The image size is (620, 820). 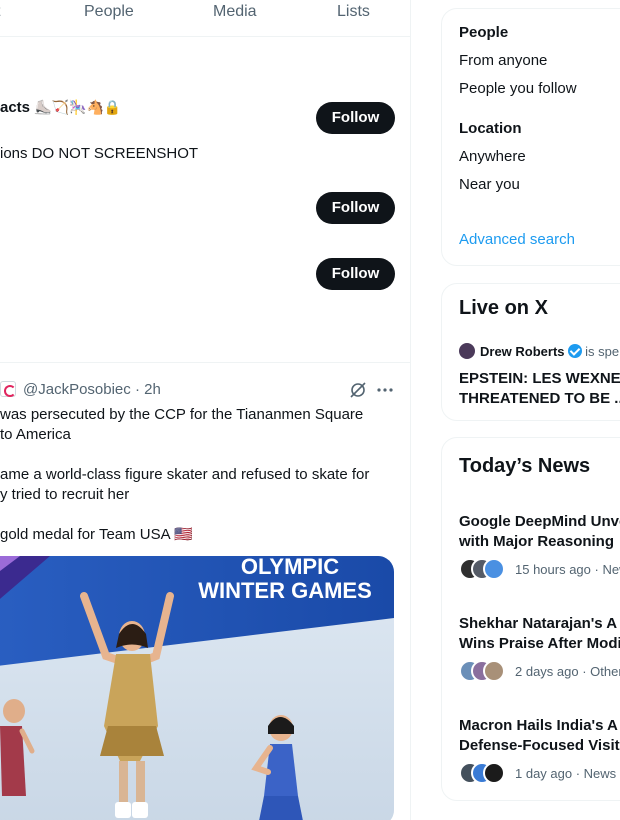 What do you see at coordinates (539, 745) in the screenshot?
I see `news-headline: Defense-Focused Visit` at bounding box center [539, 745].